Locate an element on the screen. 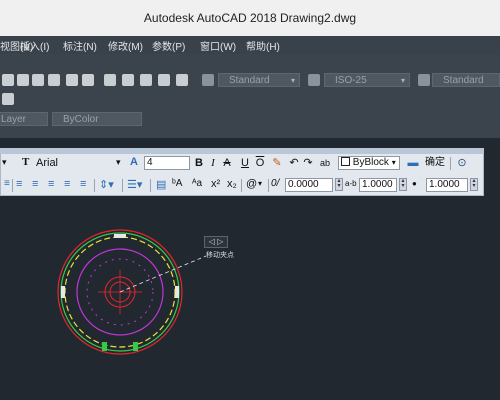 This screenshot has width=500, height=400. stack-icon: ab is located at coordinates (325, 163).